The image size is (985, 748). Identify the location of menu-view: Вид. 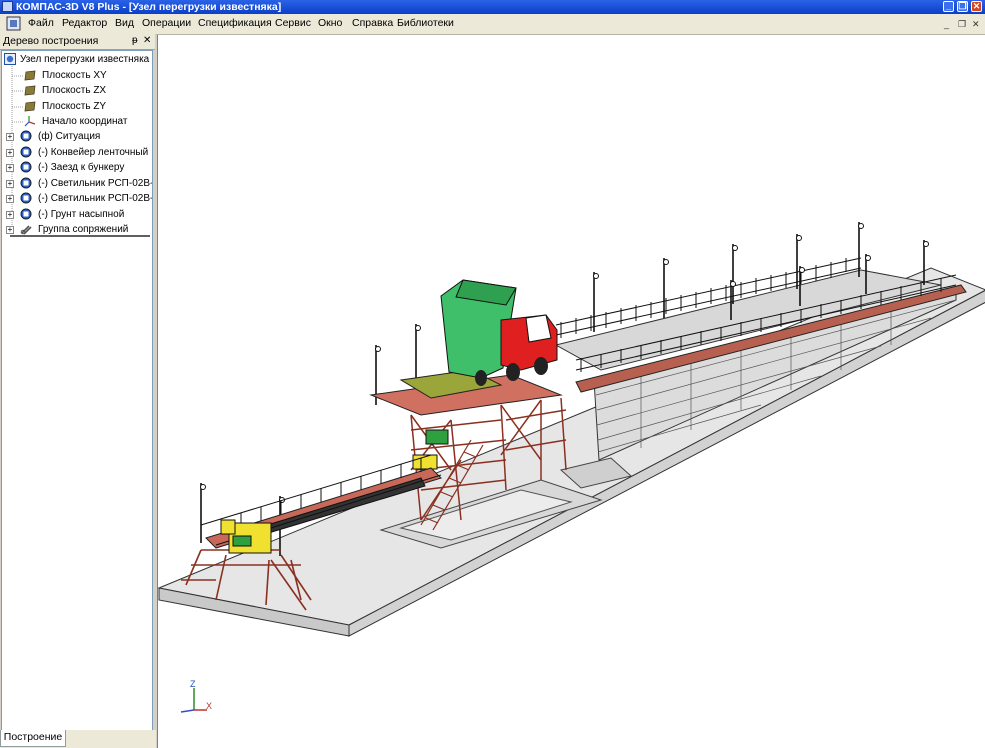
(124, 23).